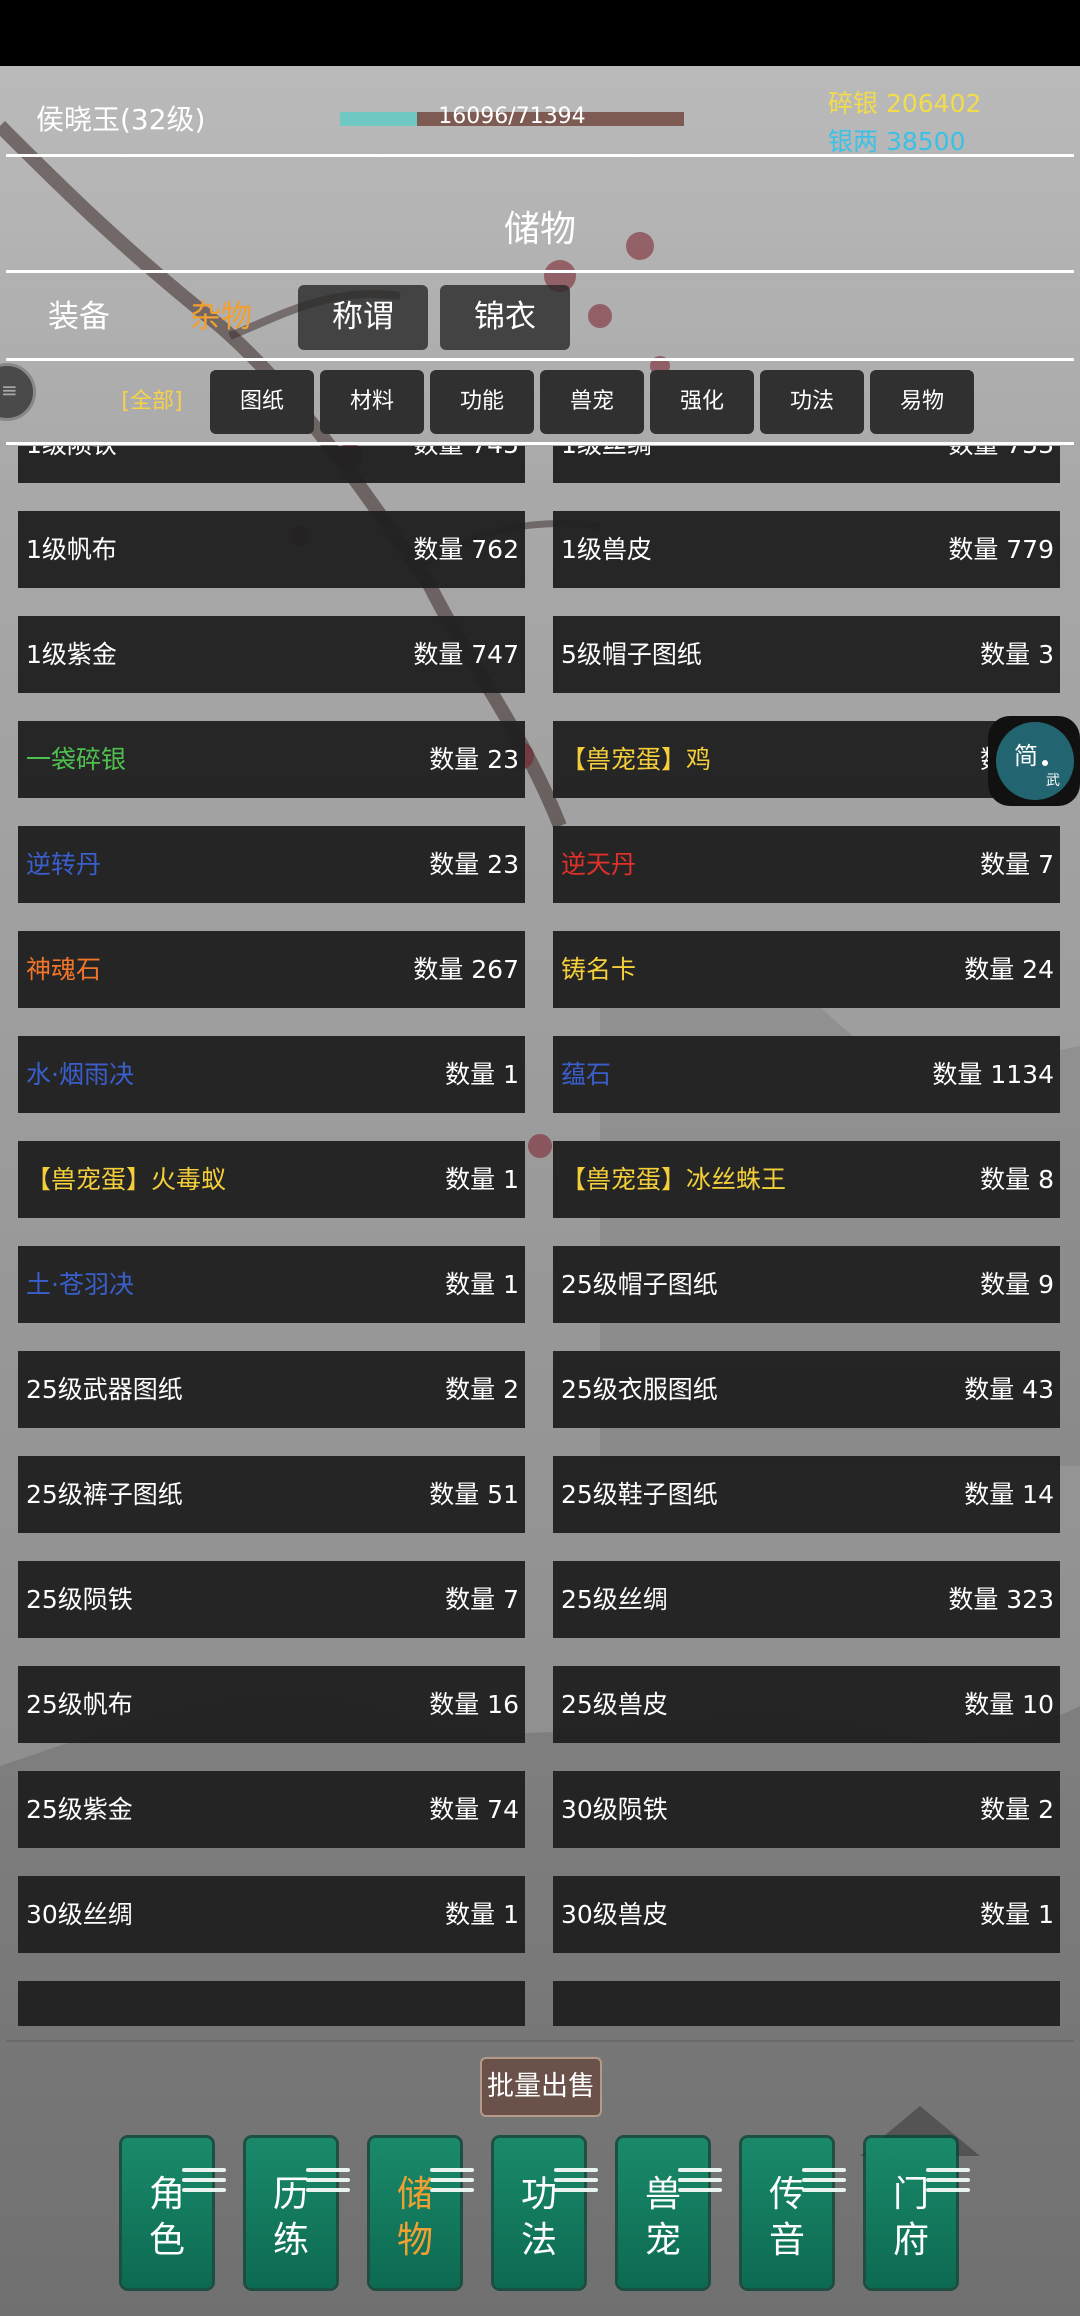 Image resolution: width=1080 pixels, height=2316 pixels. I want to click on filter-tab-7: 易物, so click(922, 402).